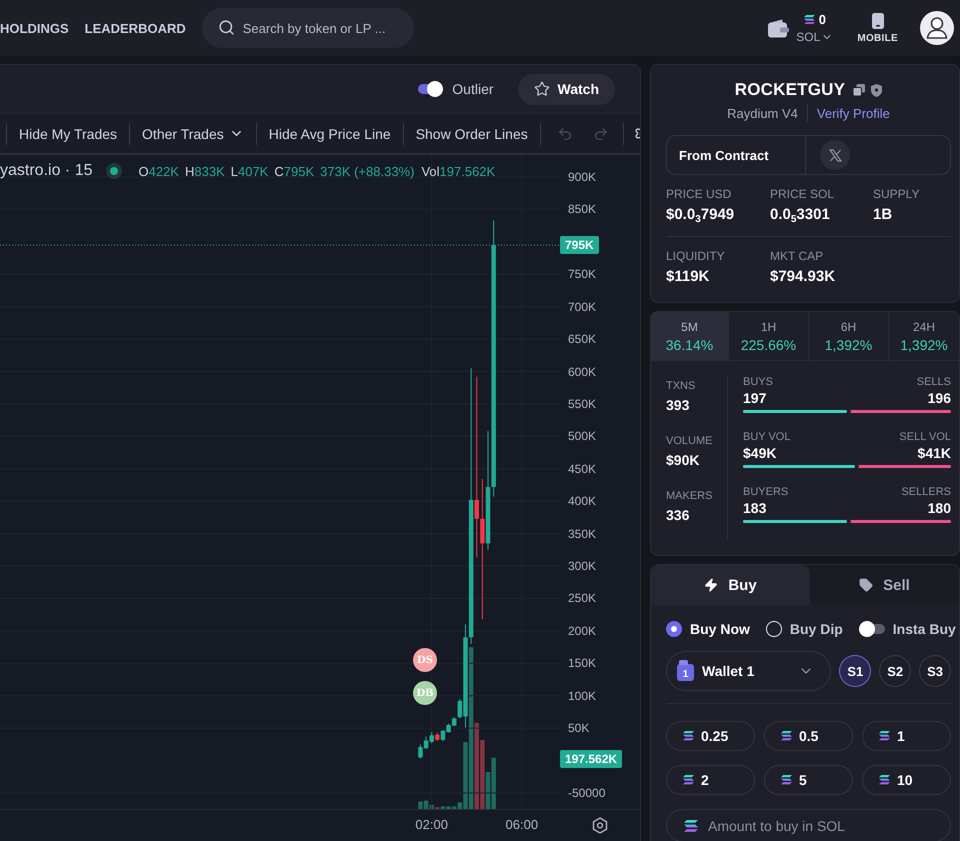 Image resolution: width=960 pixels, height=841 pixels. What do you see at coordinates (937, 28) in the screenshot?
I see `avatar-icon` at bounding box center [937, 28].